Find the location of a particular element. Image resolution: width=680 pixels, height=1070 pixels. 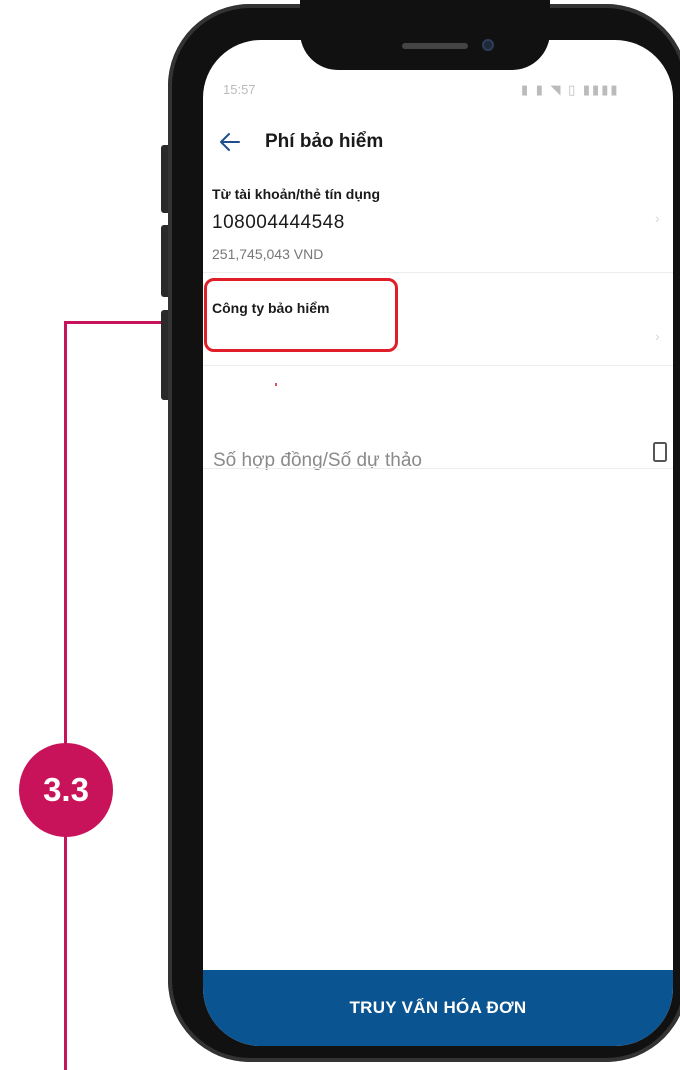

step-badge: 3.3 is located at coordinates (66, 790).